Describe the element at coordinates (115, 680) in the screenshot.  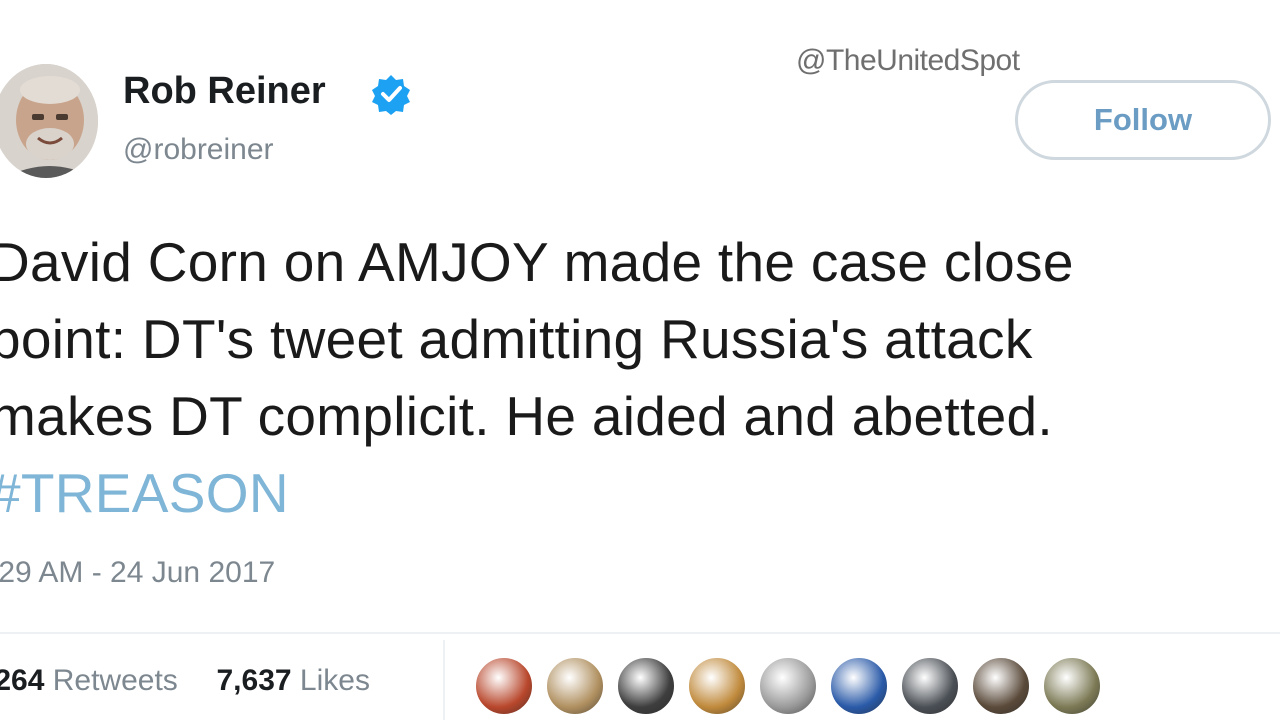
I see `retweets-label: Retweets` at that location.